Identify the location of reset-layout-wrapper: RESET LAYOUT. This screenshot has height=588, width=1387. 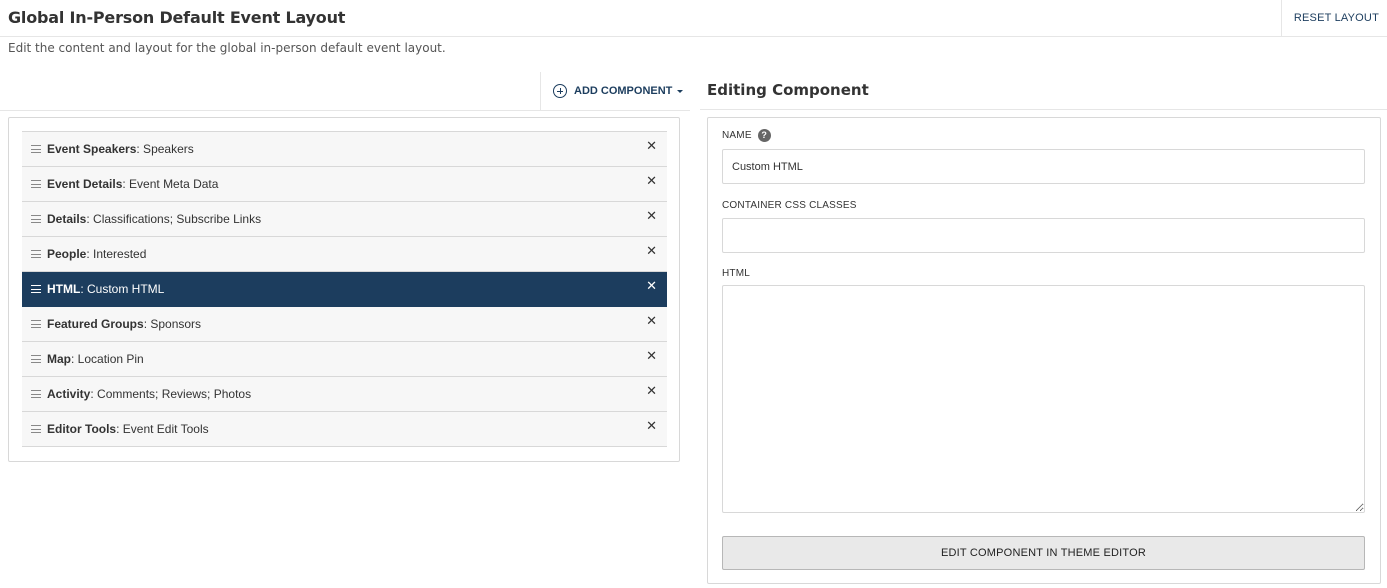
(1333, 18).